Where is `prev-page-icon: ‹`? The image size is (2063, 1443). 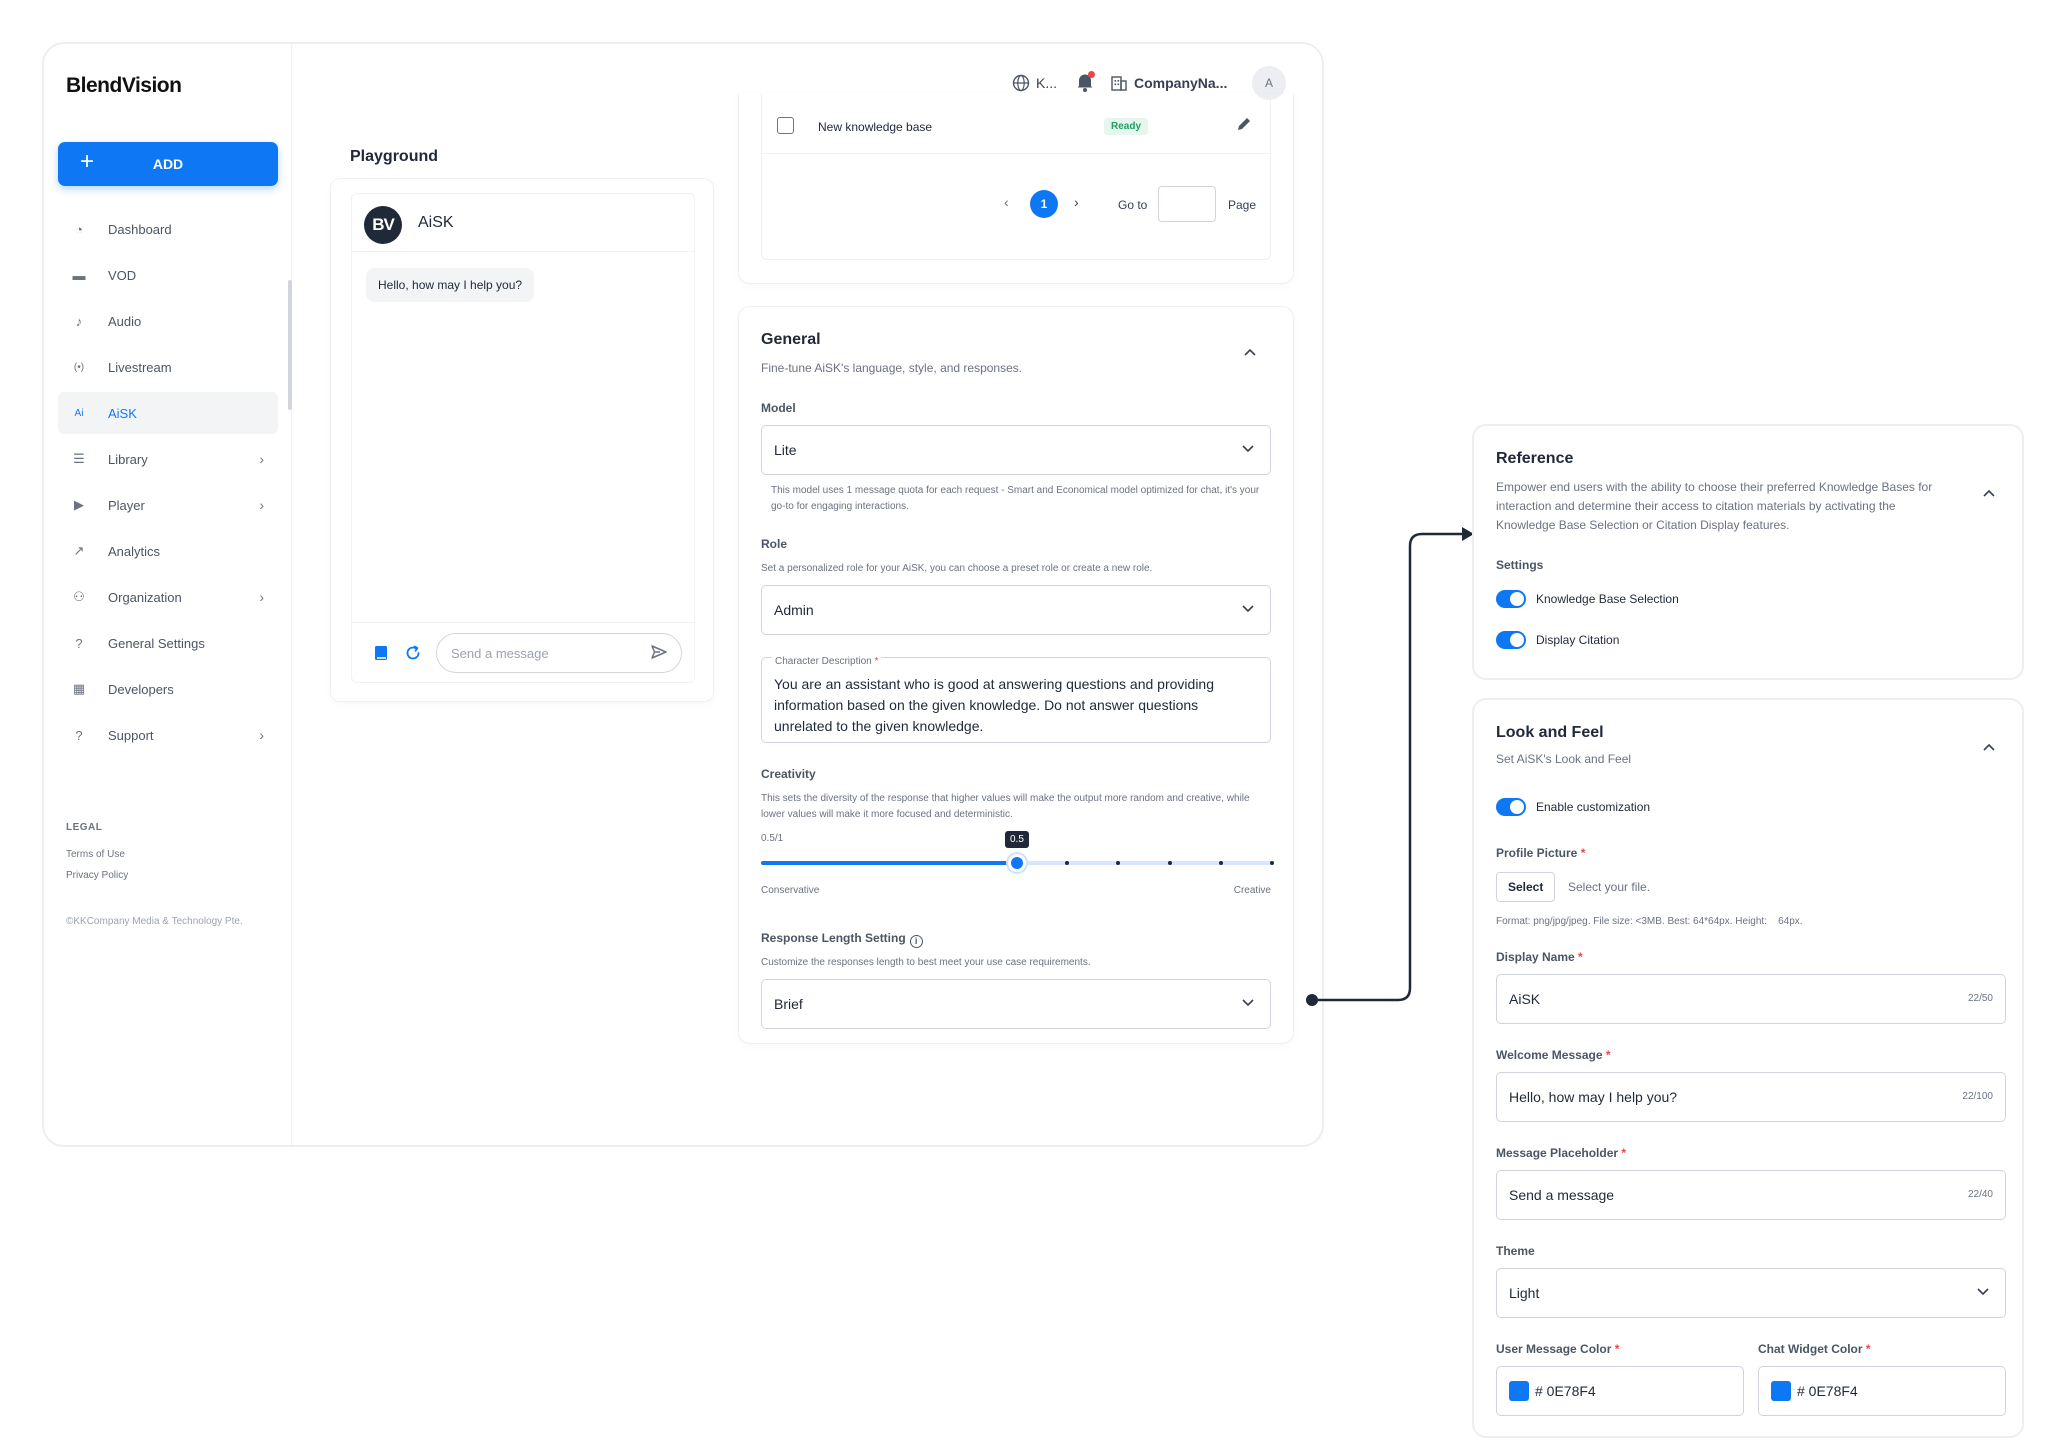 prev-page-icon: ‹ is located at coordinates (1006, 202).